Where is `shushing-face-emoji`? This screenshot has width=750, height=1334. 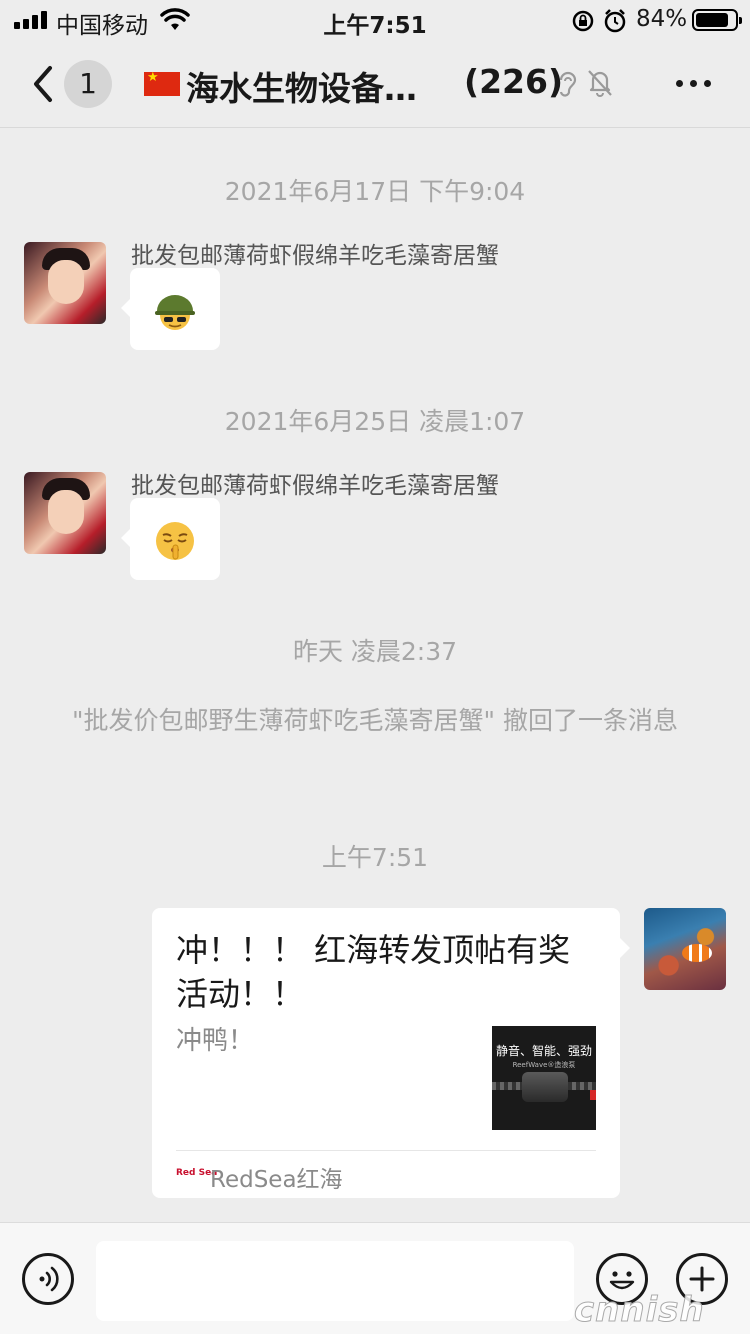
shushing-face-emoji is located at coordinates (175, 541).